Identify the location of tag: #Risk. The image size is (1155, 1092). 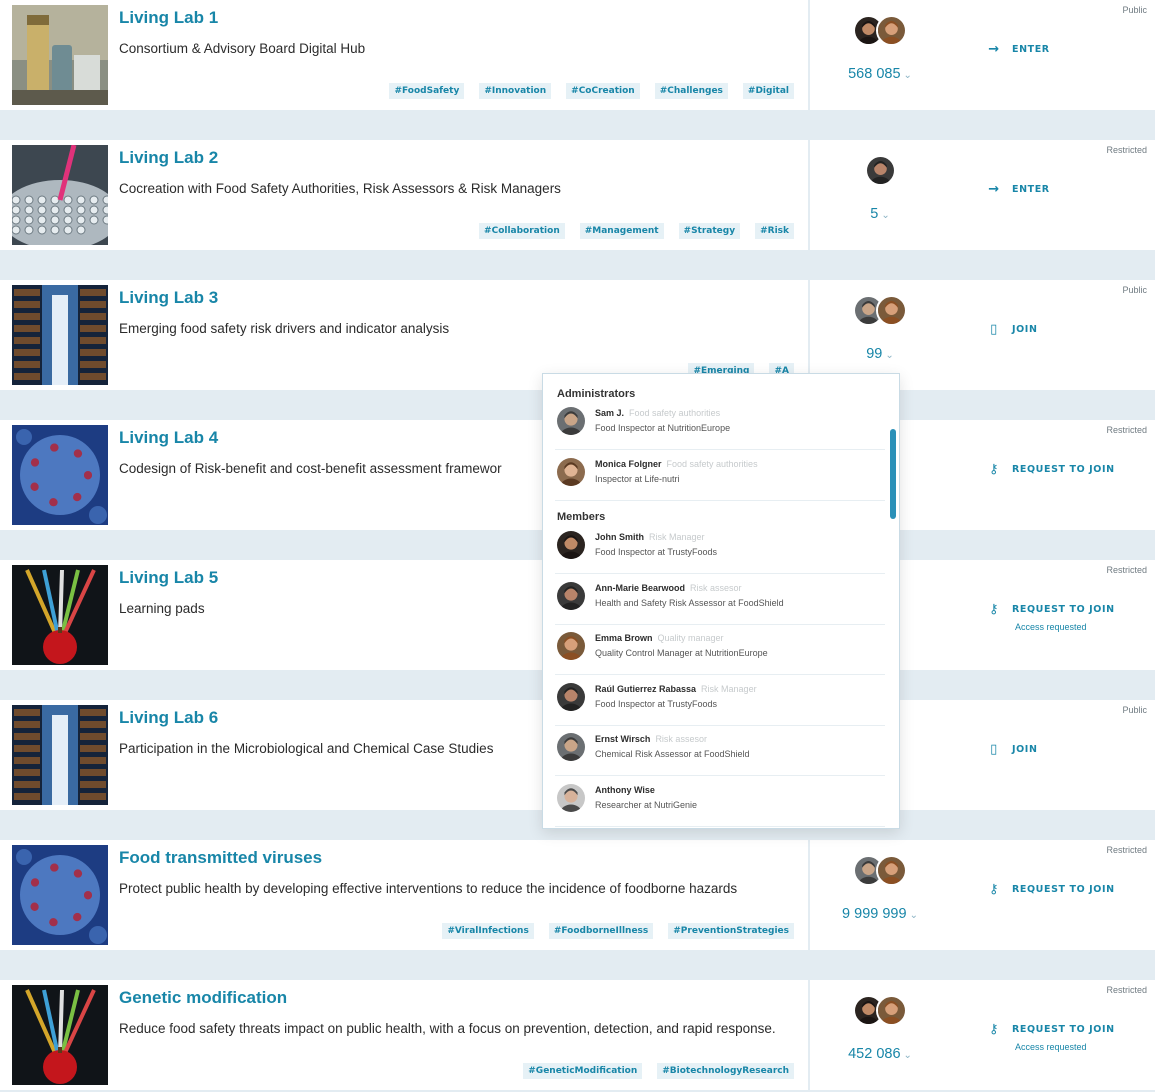
(774, 231).